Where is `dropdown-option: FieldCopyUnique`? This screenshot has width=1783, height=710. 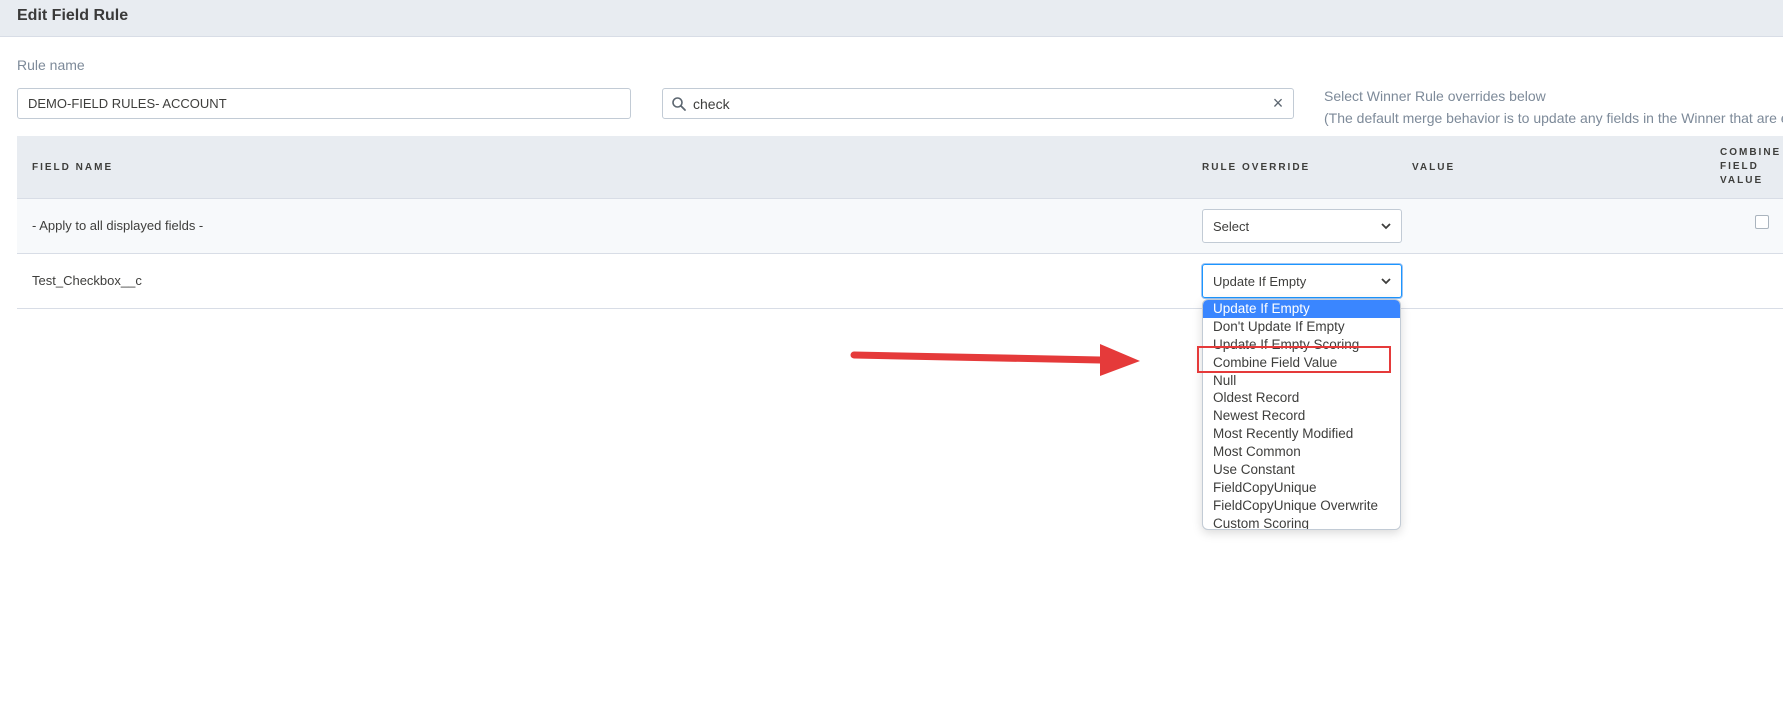 dropdown-option: FieldCopyUnique is located at coordinates (1301, 488).